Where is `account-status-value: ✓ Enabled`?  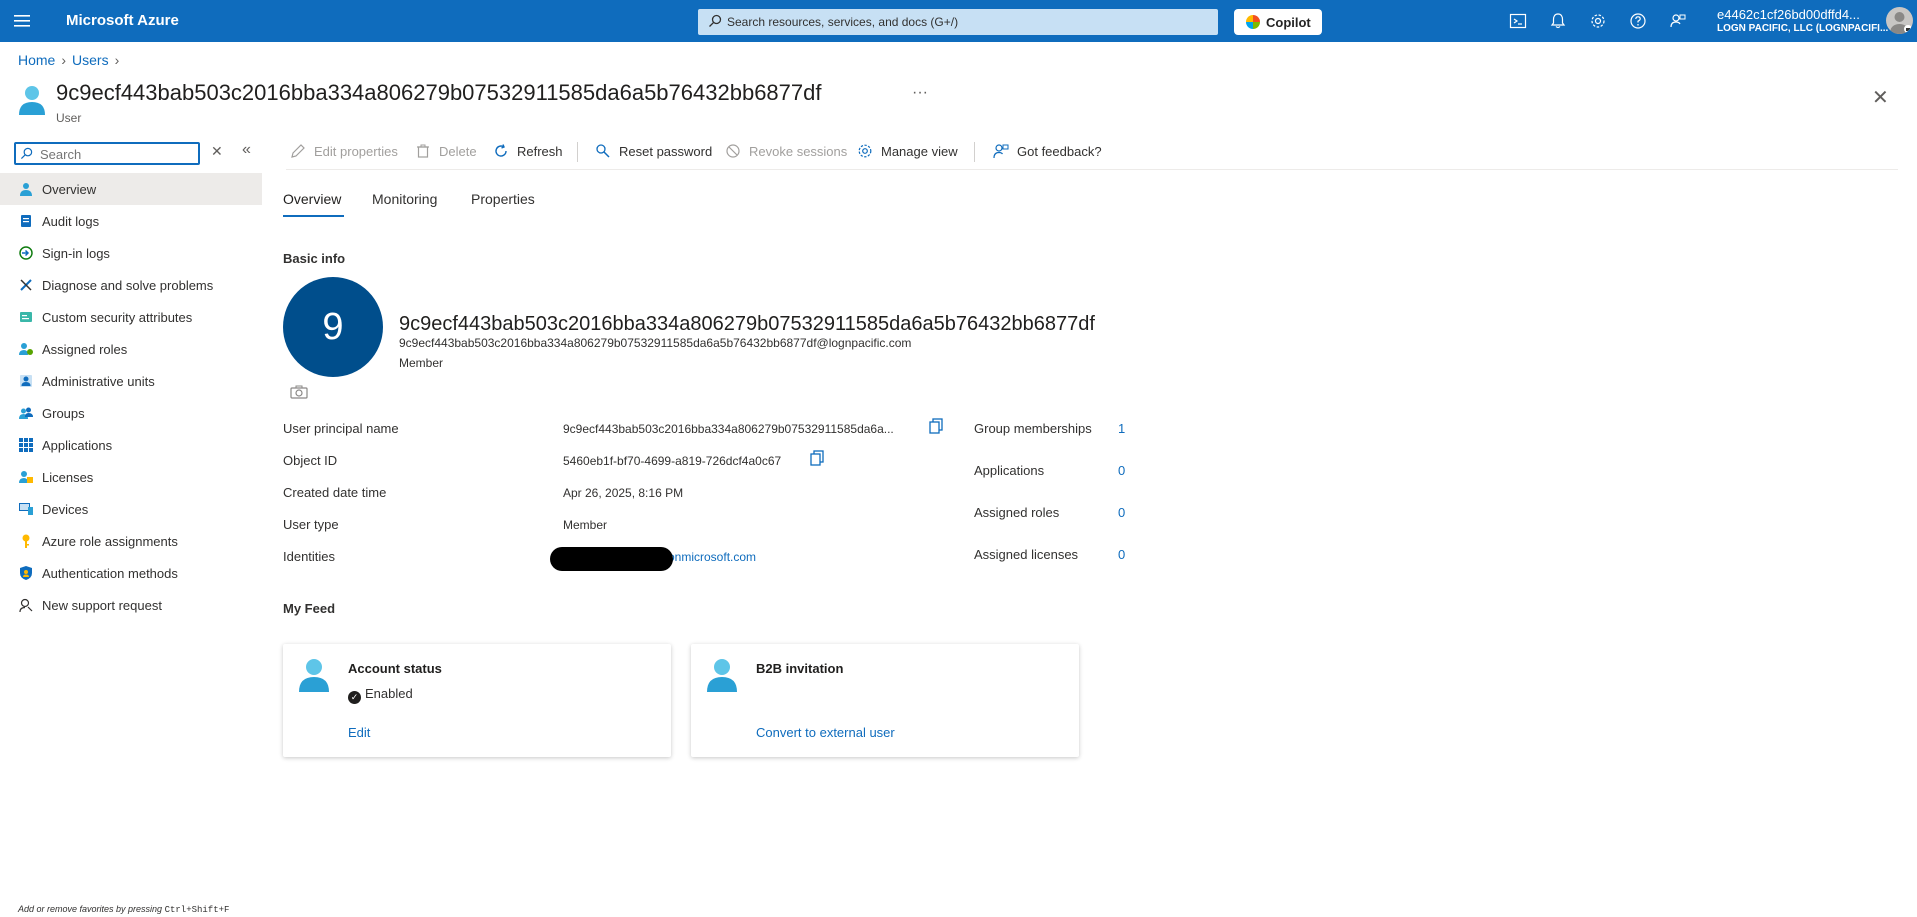
account-status-value: ✓ Enabled is located at coordinates (380, 695).